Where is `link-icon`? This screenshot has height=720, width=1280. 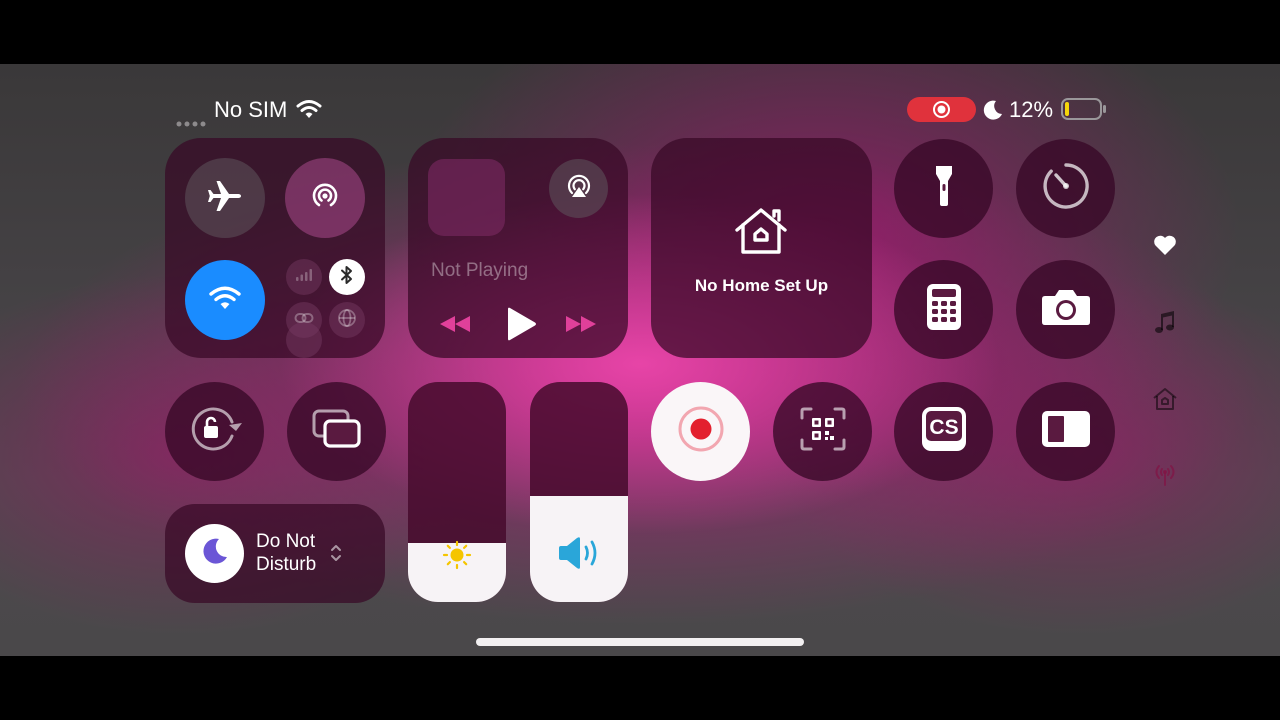 link-icon is located at coordinates (304, 320).